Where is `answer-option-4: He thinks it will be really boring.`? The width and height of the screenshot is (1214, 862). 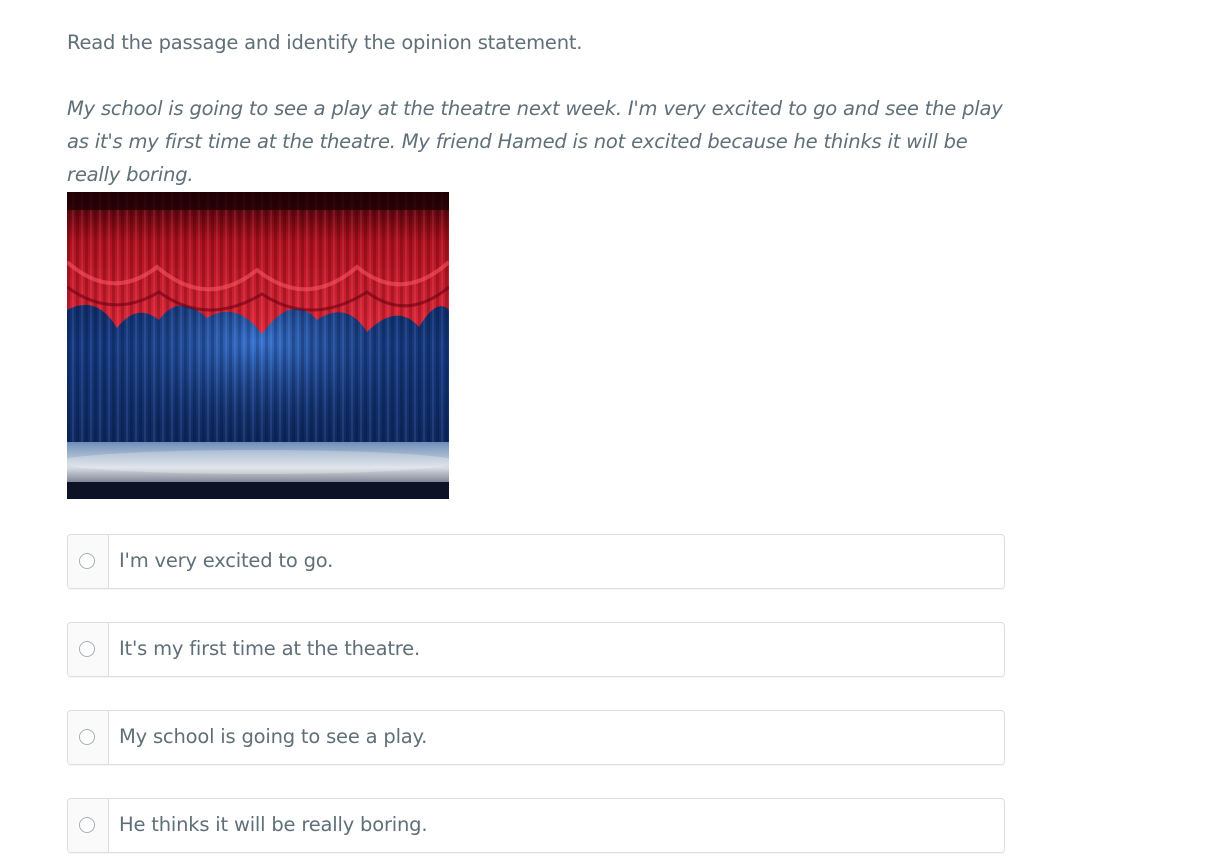 answer-option-4: He thinks it will be really boring. is located at coordinates (536, 825).